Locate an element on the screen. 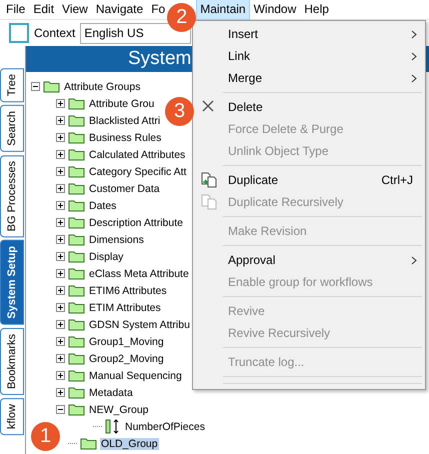  tree-item: Dimensions is located at coordinates (116, 240).